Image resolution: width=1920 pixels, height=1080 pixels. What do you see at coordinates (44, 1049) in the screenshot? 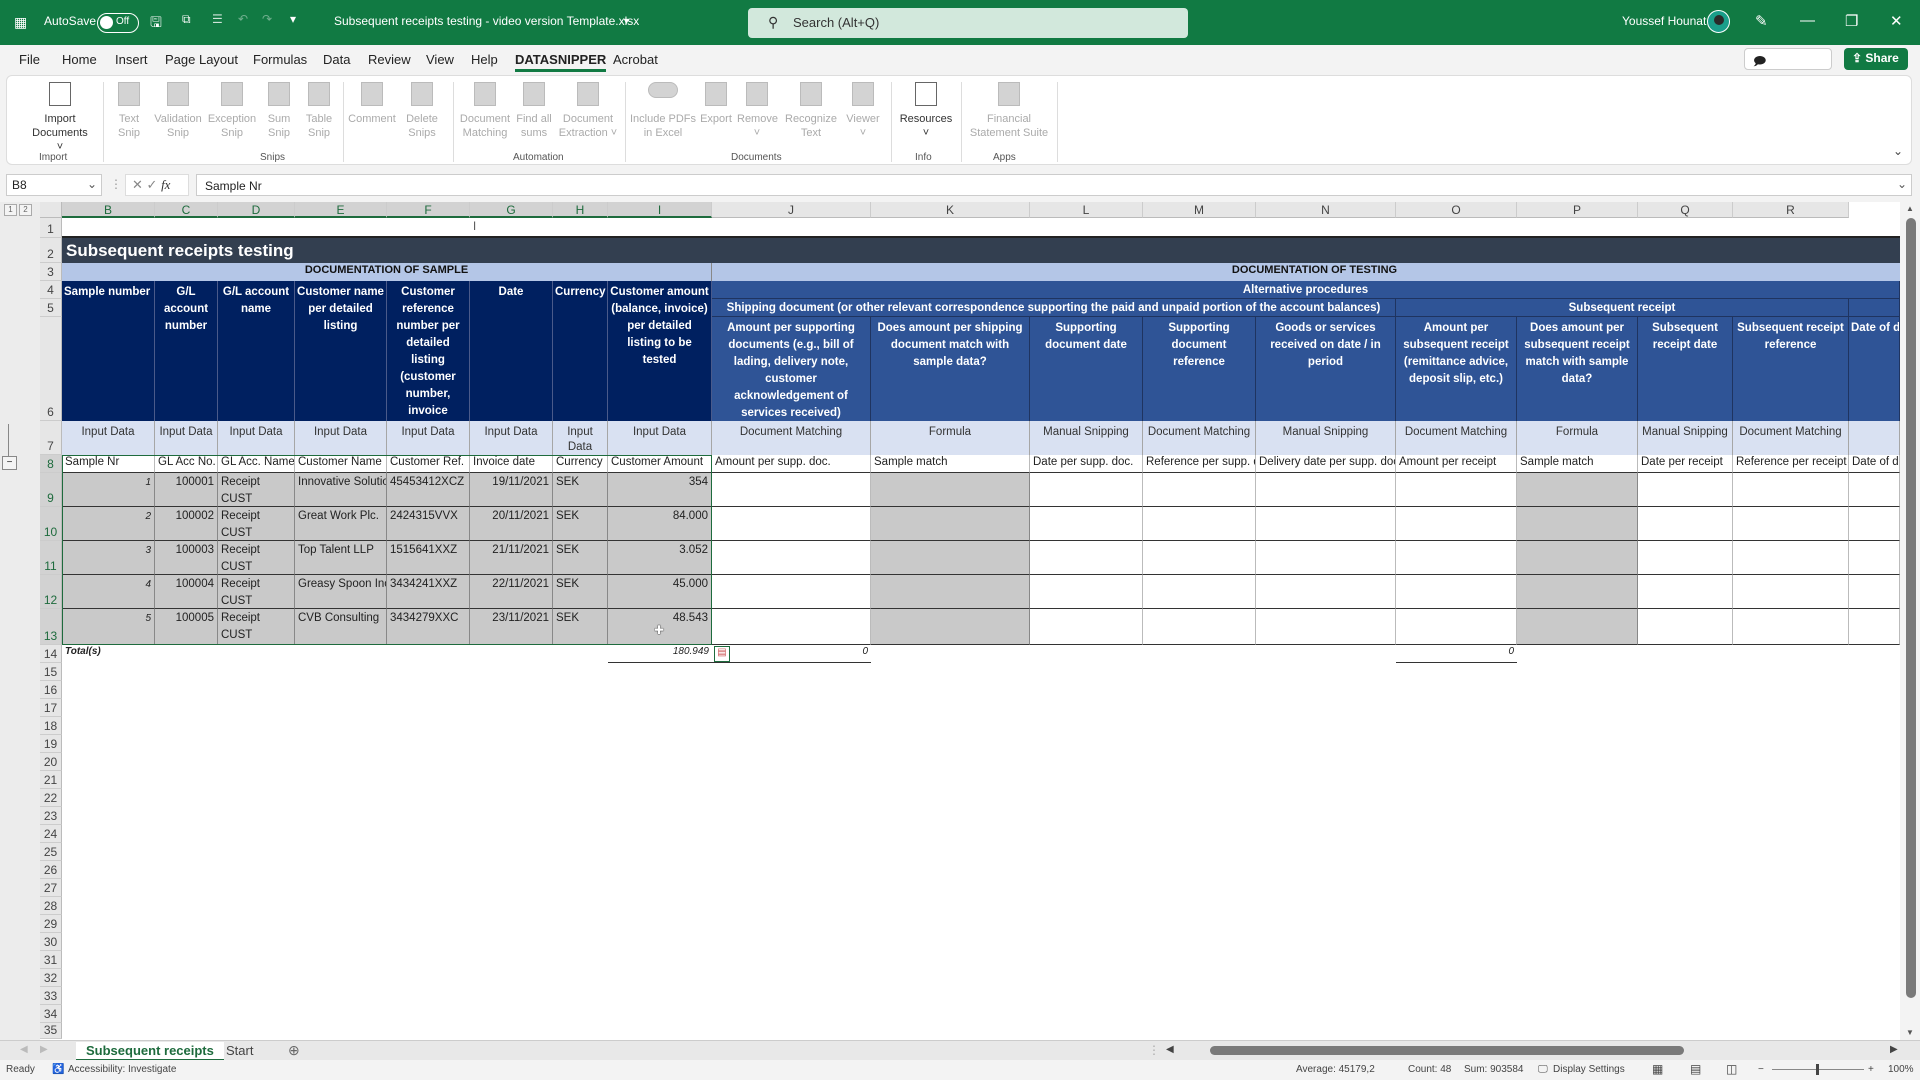
I see `next-sheet-icon: ▶` at bounding box center [44, 1049].